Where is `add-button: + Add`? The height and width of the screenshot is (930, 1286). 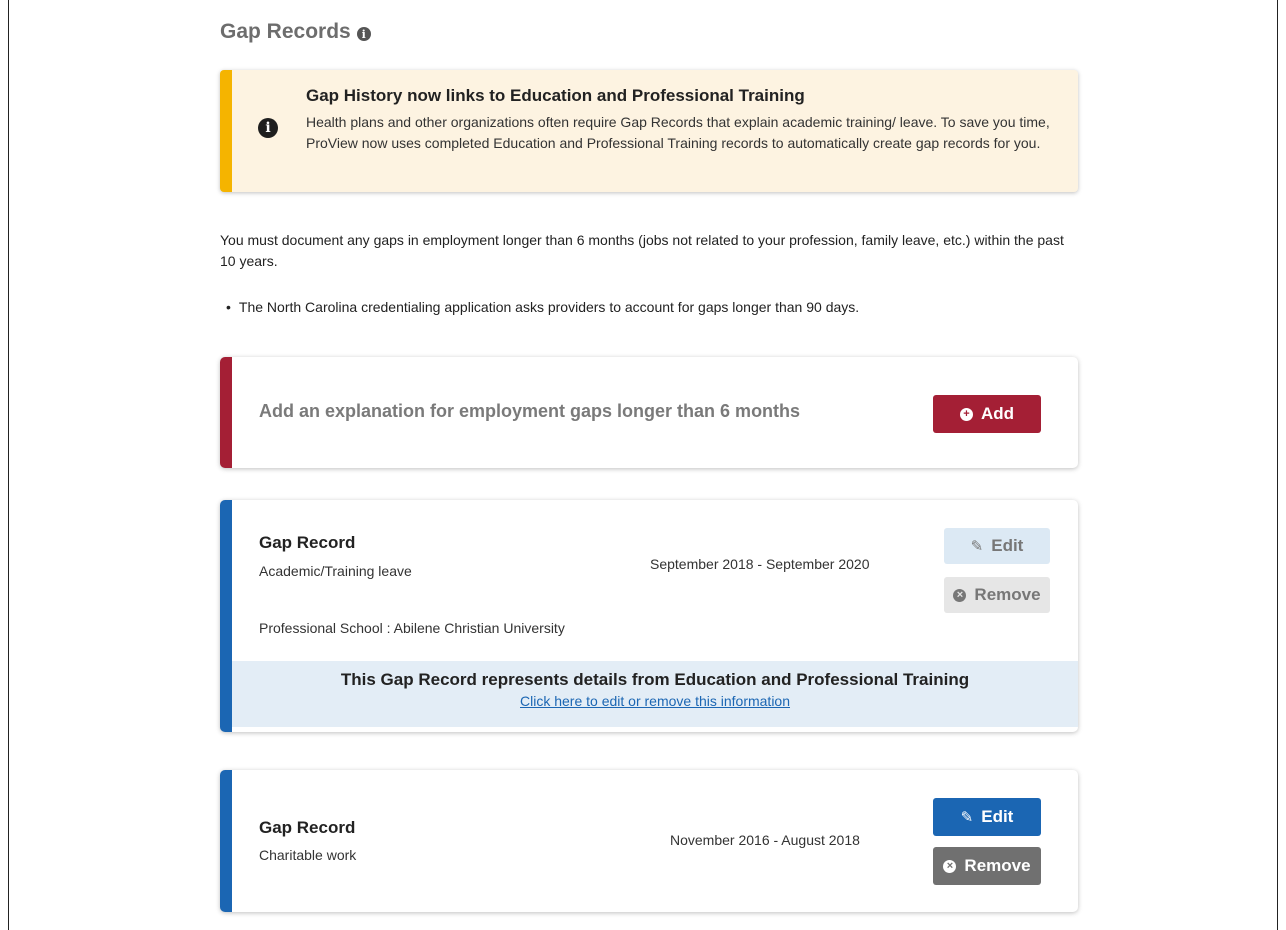 add-button: + Add is located at coordinates (987, 414).